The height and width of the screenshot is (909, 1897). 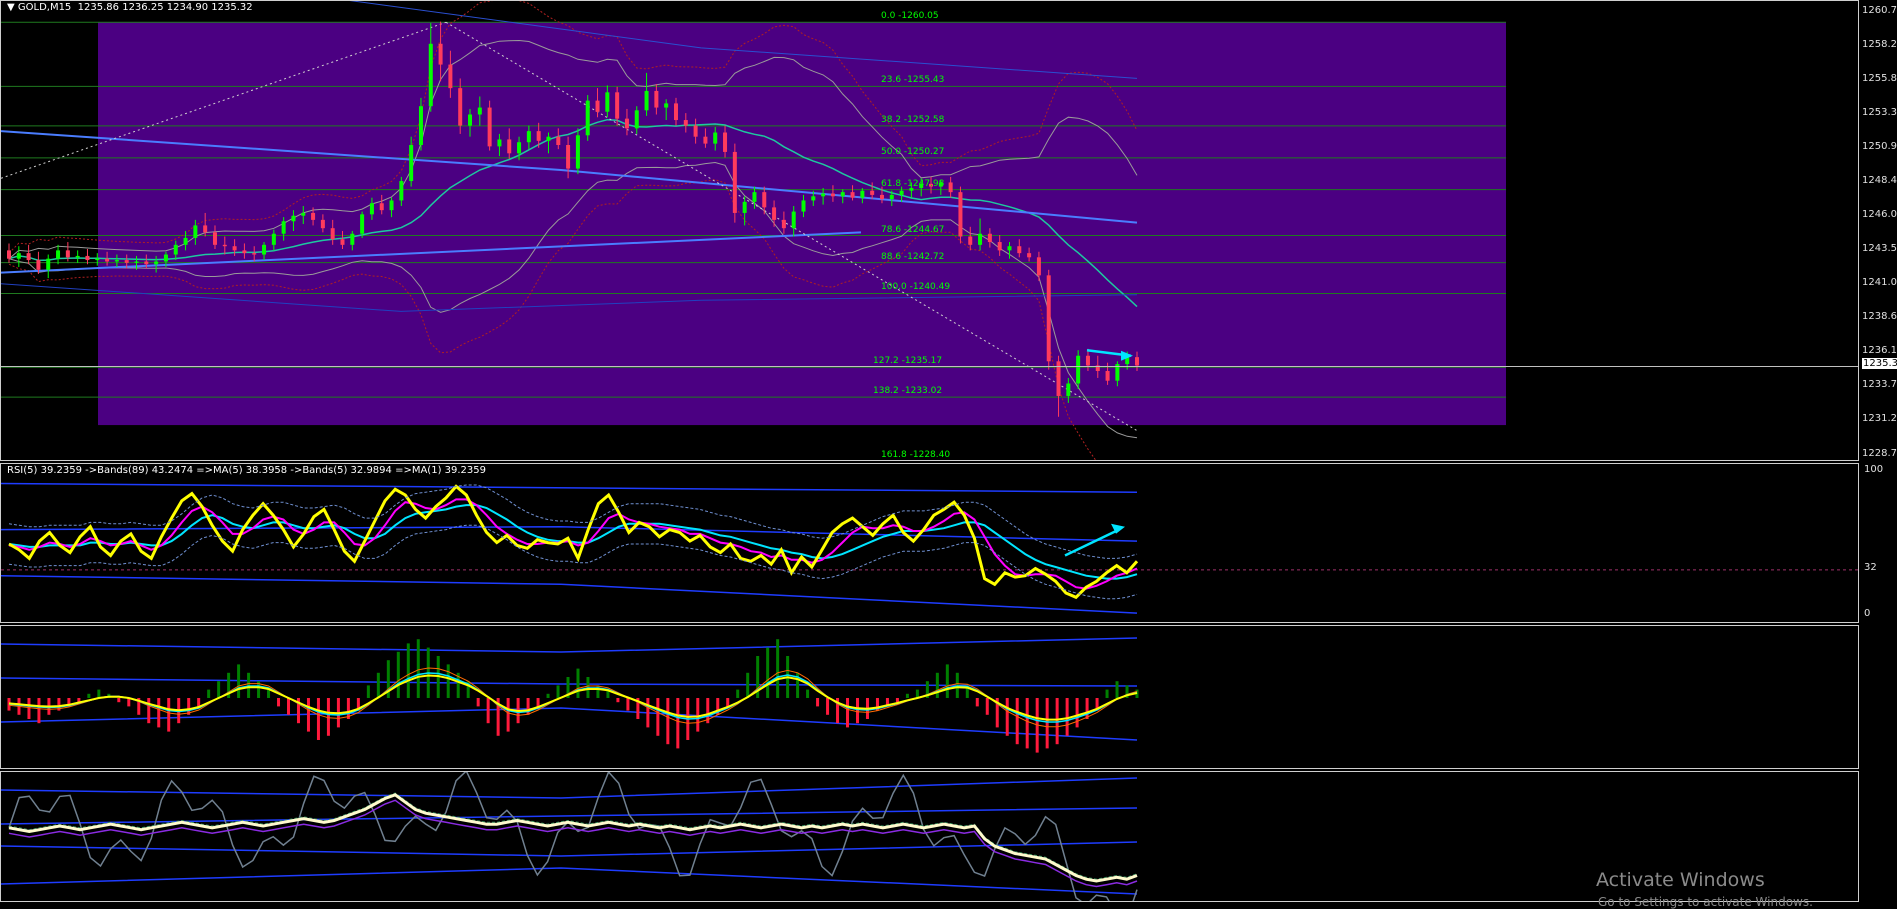 What do you see at coordinates (1879, 44) in the screenshot?
I see `price-axis-tick: 1258.27` at bounding box center [1879, 44].